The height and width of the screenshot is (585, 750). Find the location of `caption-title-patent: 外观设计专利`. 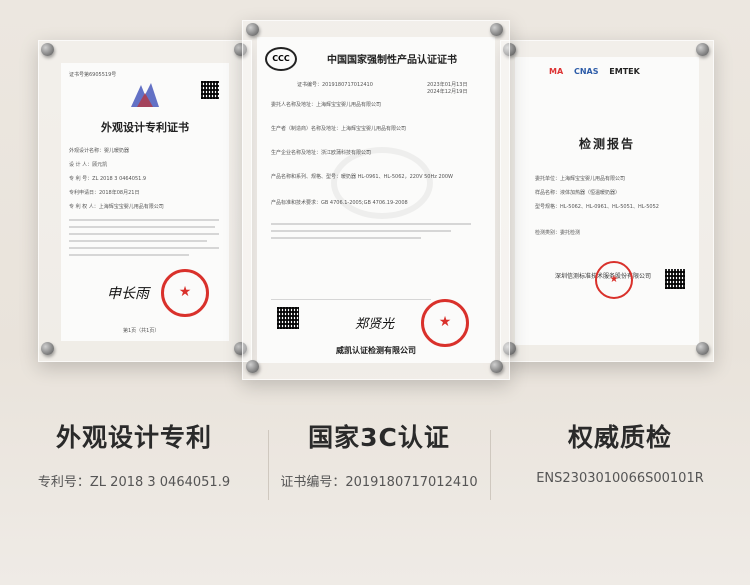

caption-title-patent: 外观设计专利 is located at coordinates (133, 437).